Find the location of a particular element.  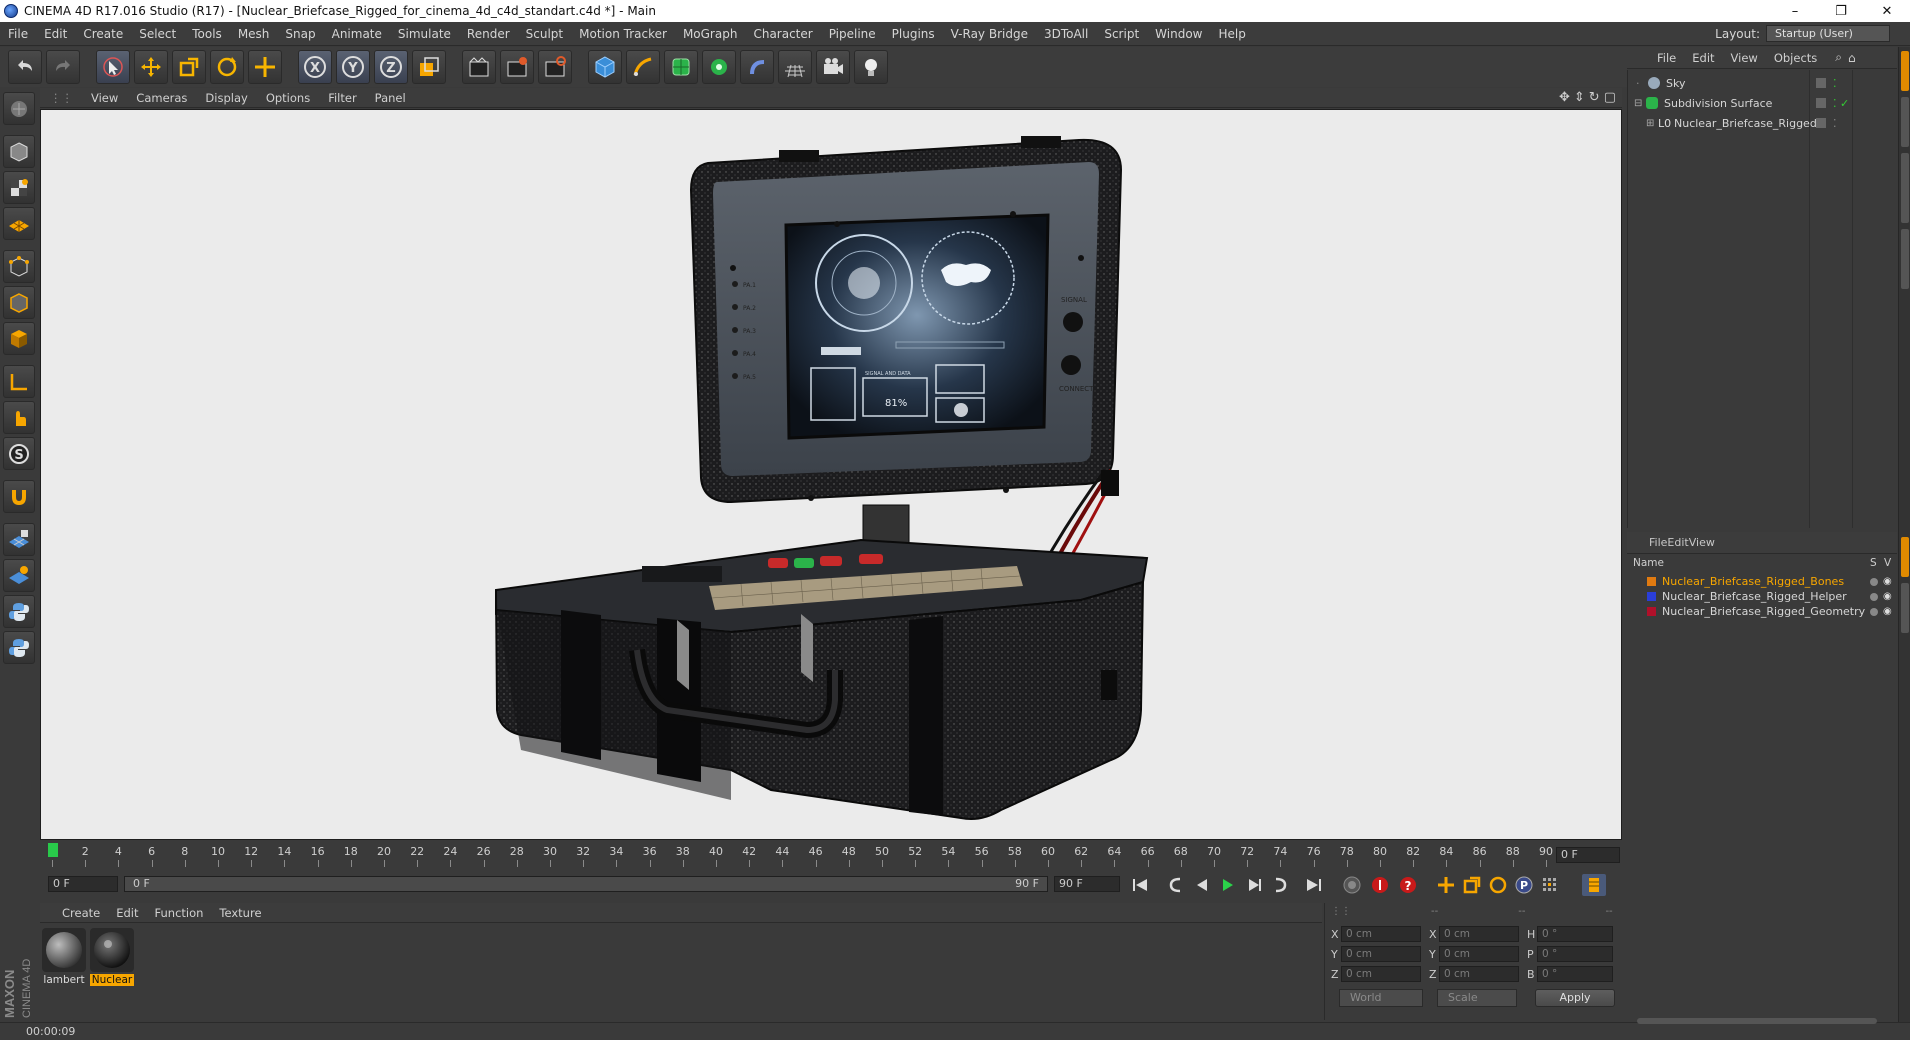

menu-render: Render is located at coordinates (488, 34).